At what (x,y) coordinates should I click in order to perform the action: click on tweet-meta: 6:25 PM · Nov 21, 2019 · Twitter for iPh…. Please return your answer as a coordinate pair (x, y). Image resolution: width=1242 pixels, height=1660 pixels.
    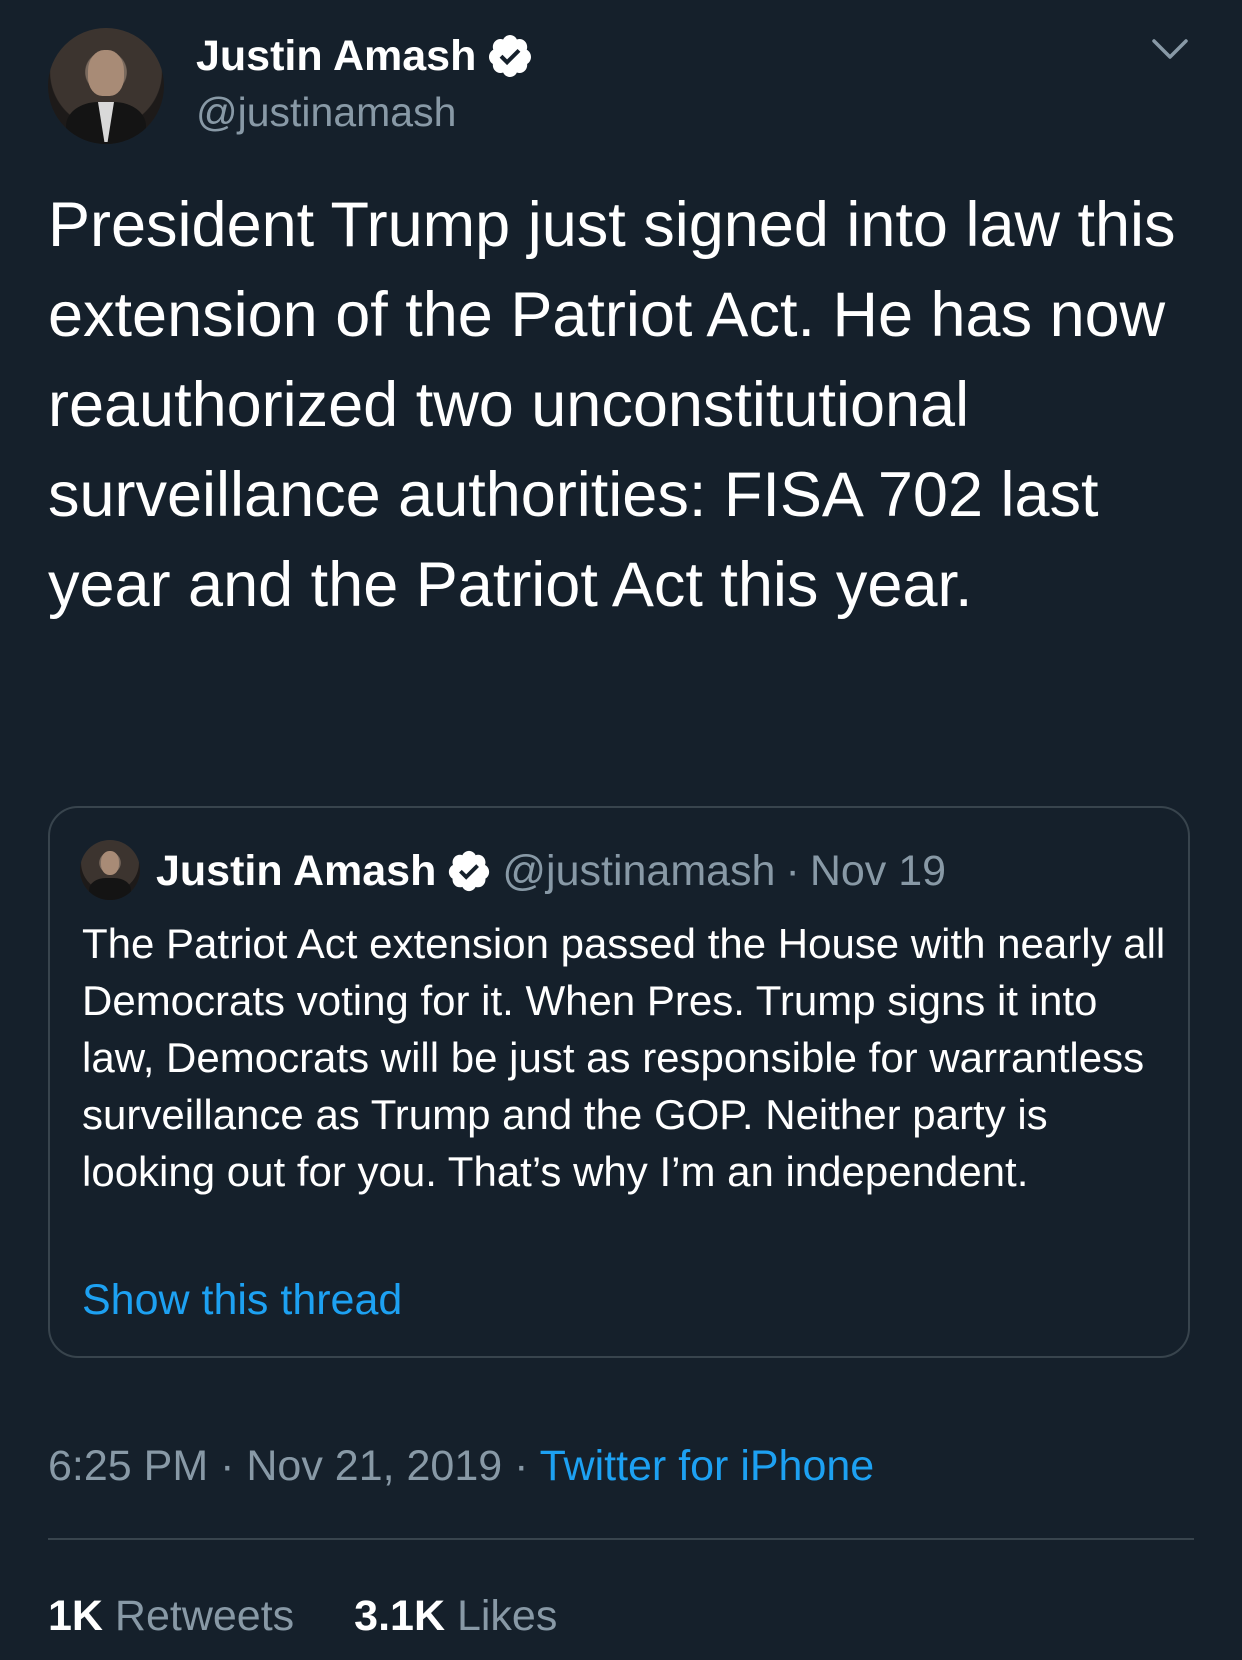
    Looking at the image, I should click on (461, 1466).